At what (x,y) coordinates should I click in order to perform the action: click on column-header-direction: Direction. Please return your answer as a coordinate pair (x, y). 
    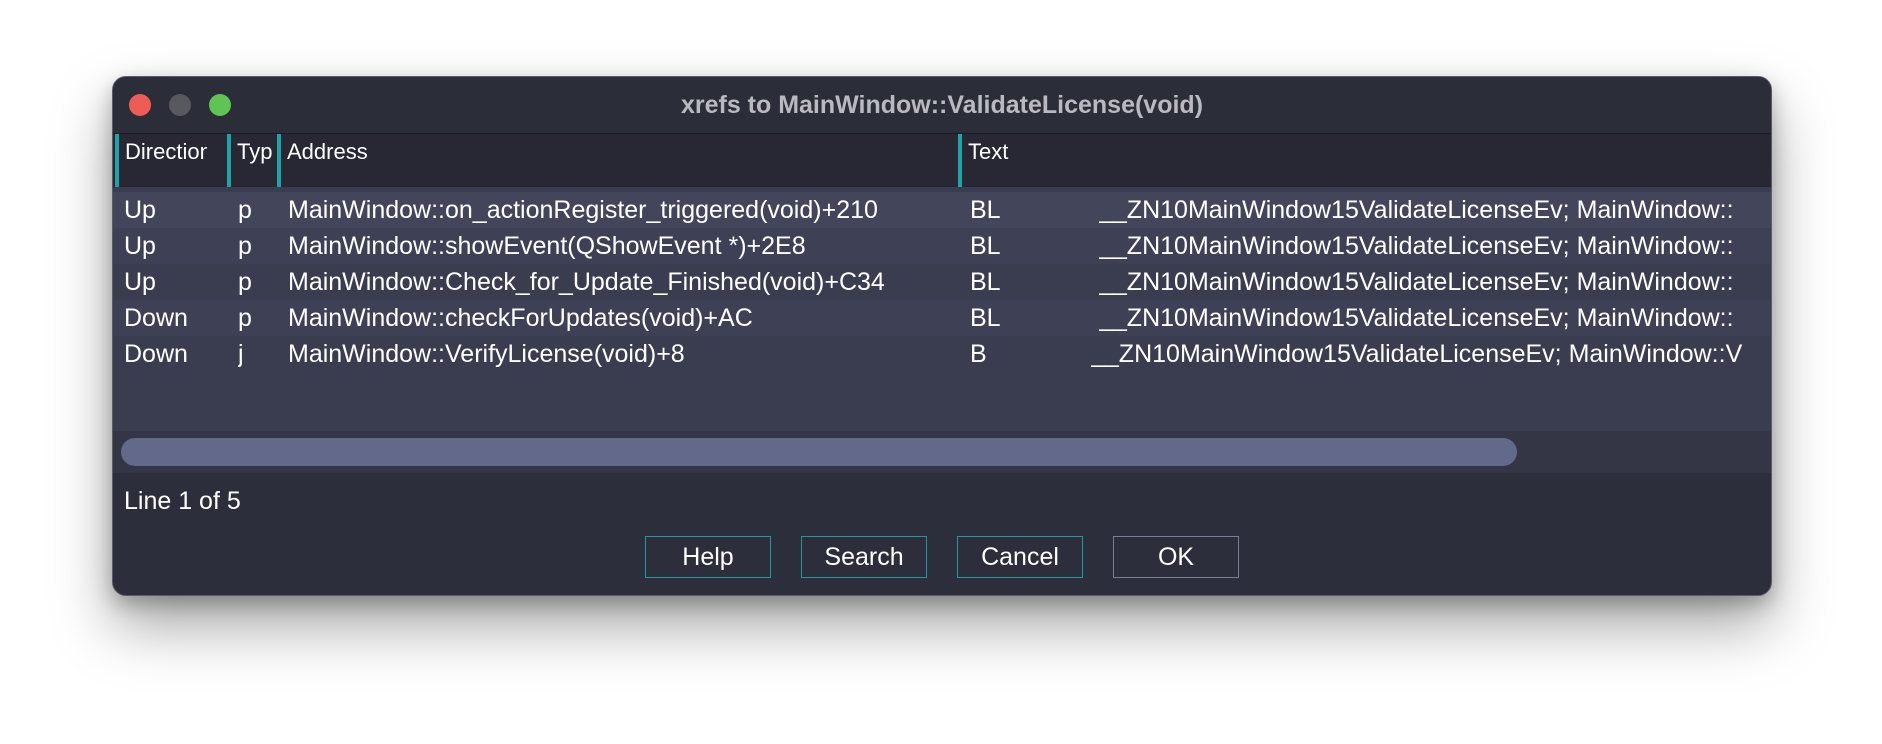
    Looking at the image, I should click on (161, 160).